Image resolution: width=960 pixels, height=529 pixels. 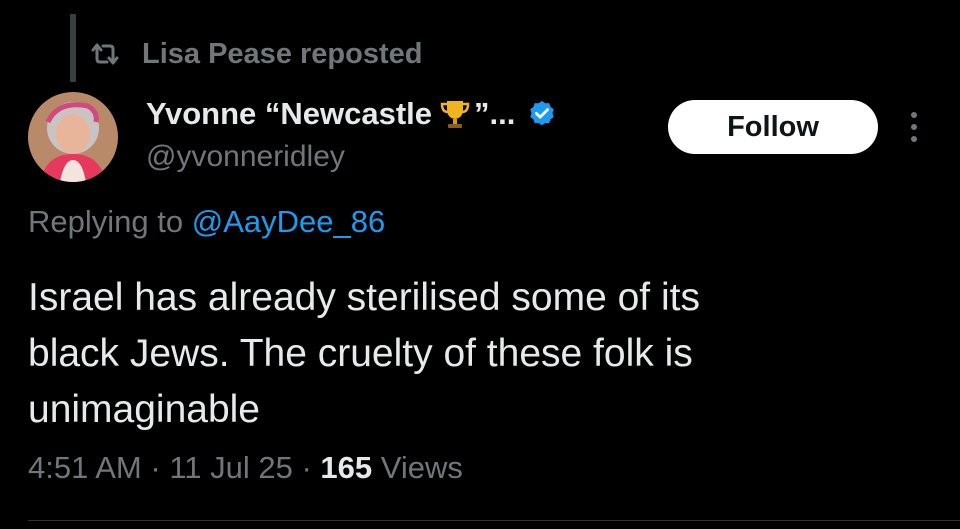 What do you see at coordinates (245, 157) in the screenshot?
I see `author-handle: @yvonneridley` at bounding box center [245, 157].